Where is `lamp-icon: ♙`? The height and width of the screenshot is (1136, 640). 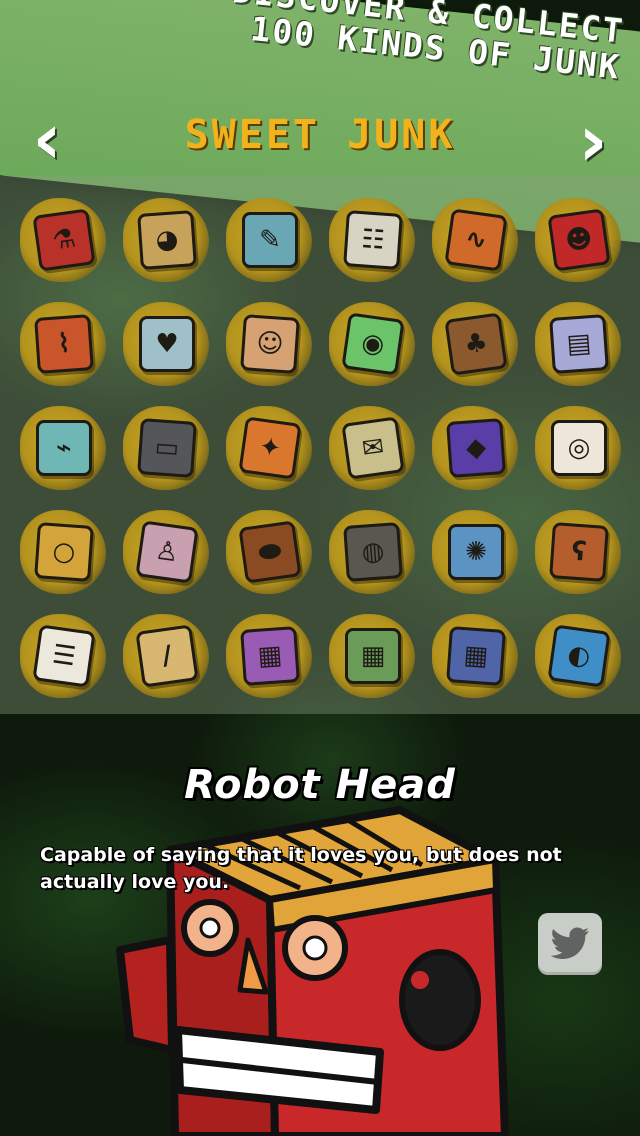 lamp-icon: ♙ is located at coordinates (167, 552).